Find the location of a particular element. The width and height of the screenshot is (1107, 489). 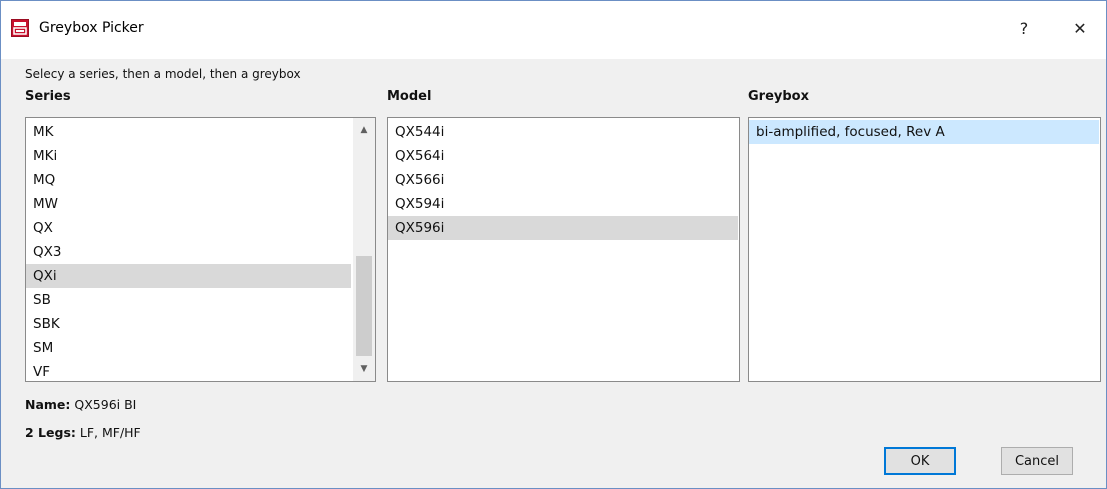

title-bar: Greybox Picker ? ✕ is located at coordinates (553, 30).